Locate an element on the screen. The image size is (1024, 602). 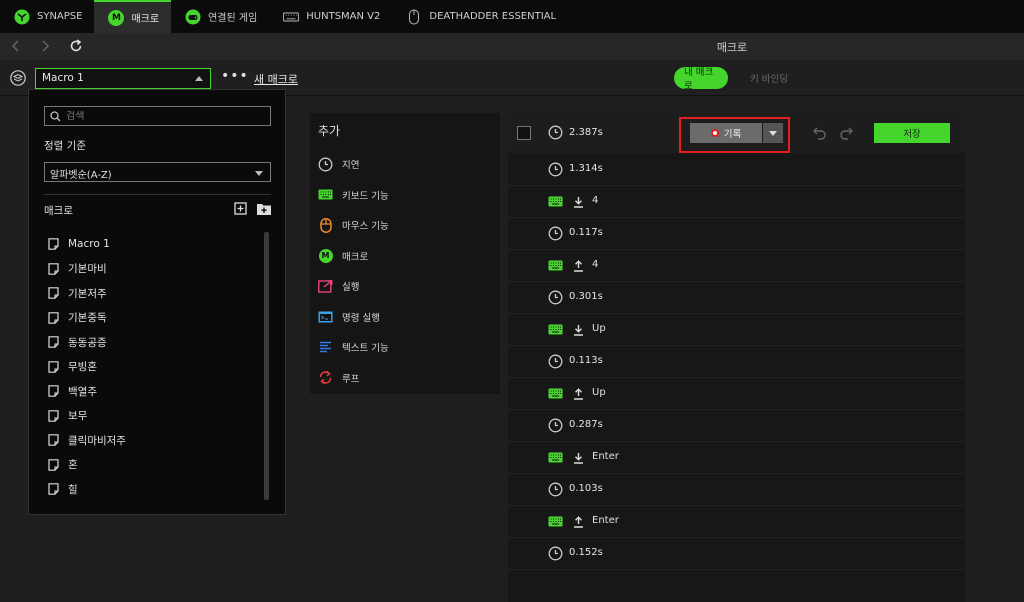
add-macro-icon is located at coordinates (241, 209).